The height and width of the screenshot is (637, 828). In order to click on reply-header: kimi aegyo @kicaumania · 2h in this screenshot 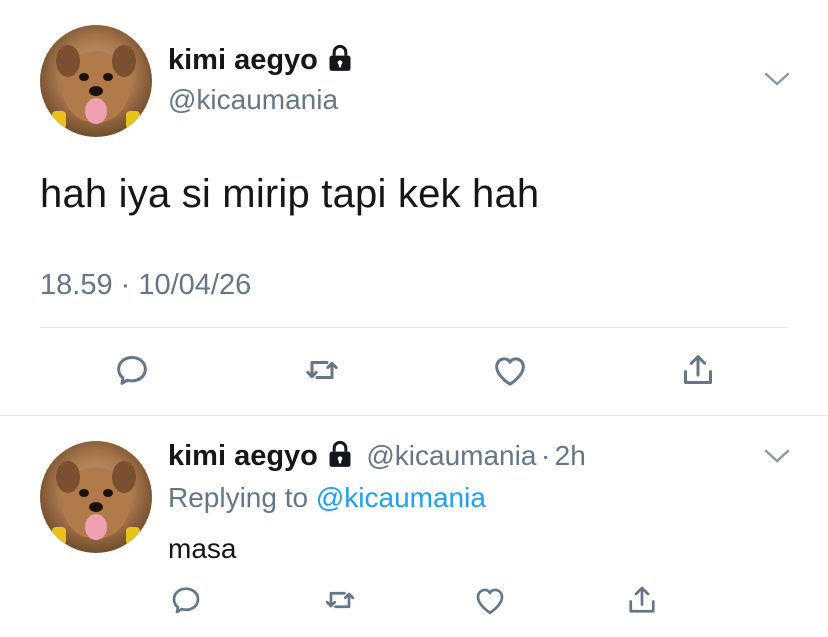, I will do `click(377, 456)`.